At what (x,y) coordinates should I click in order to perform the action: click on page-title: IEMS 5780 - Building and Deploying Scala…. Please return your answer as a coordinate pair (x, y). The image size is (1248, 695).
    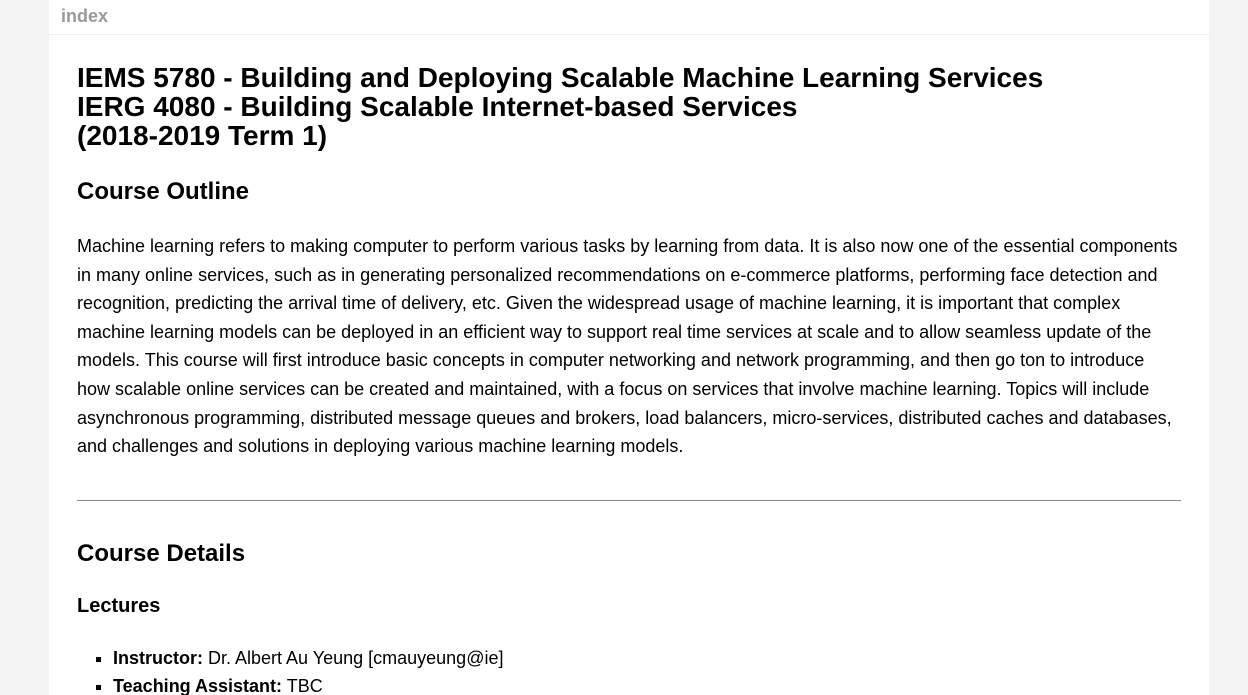
    Looking at the image, I should click on (629, 106).